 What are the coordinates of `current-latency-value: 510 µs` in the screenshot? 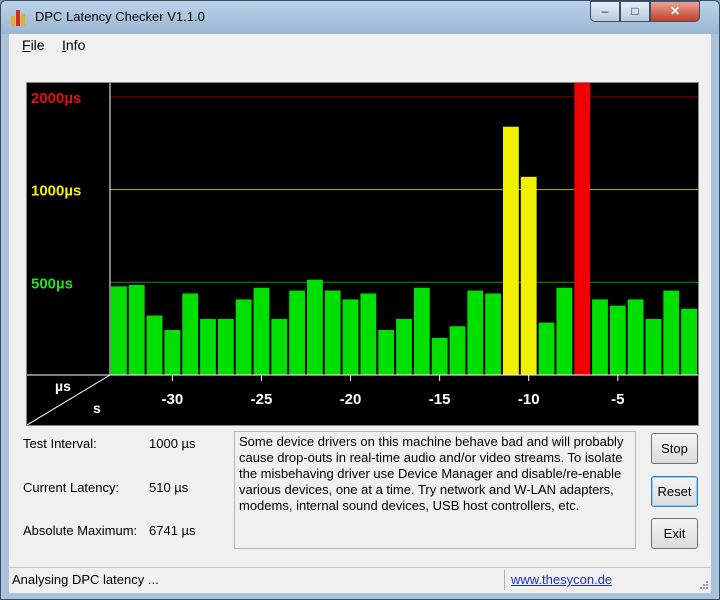 It's located at (169, 487).